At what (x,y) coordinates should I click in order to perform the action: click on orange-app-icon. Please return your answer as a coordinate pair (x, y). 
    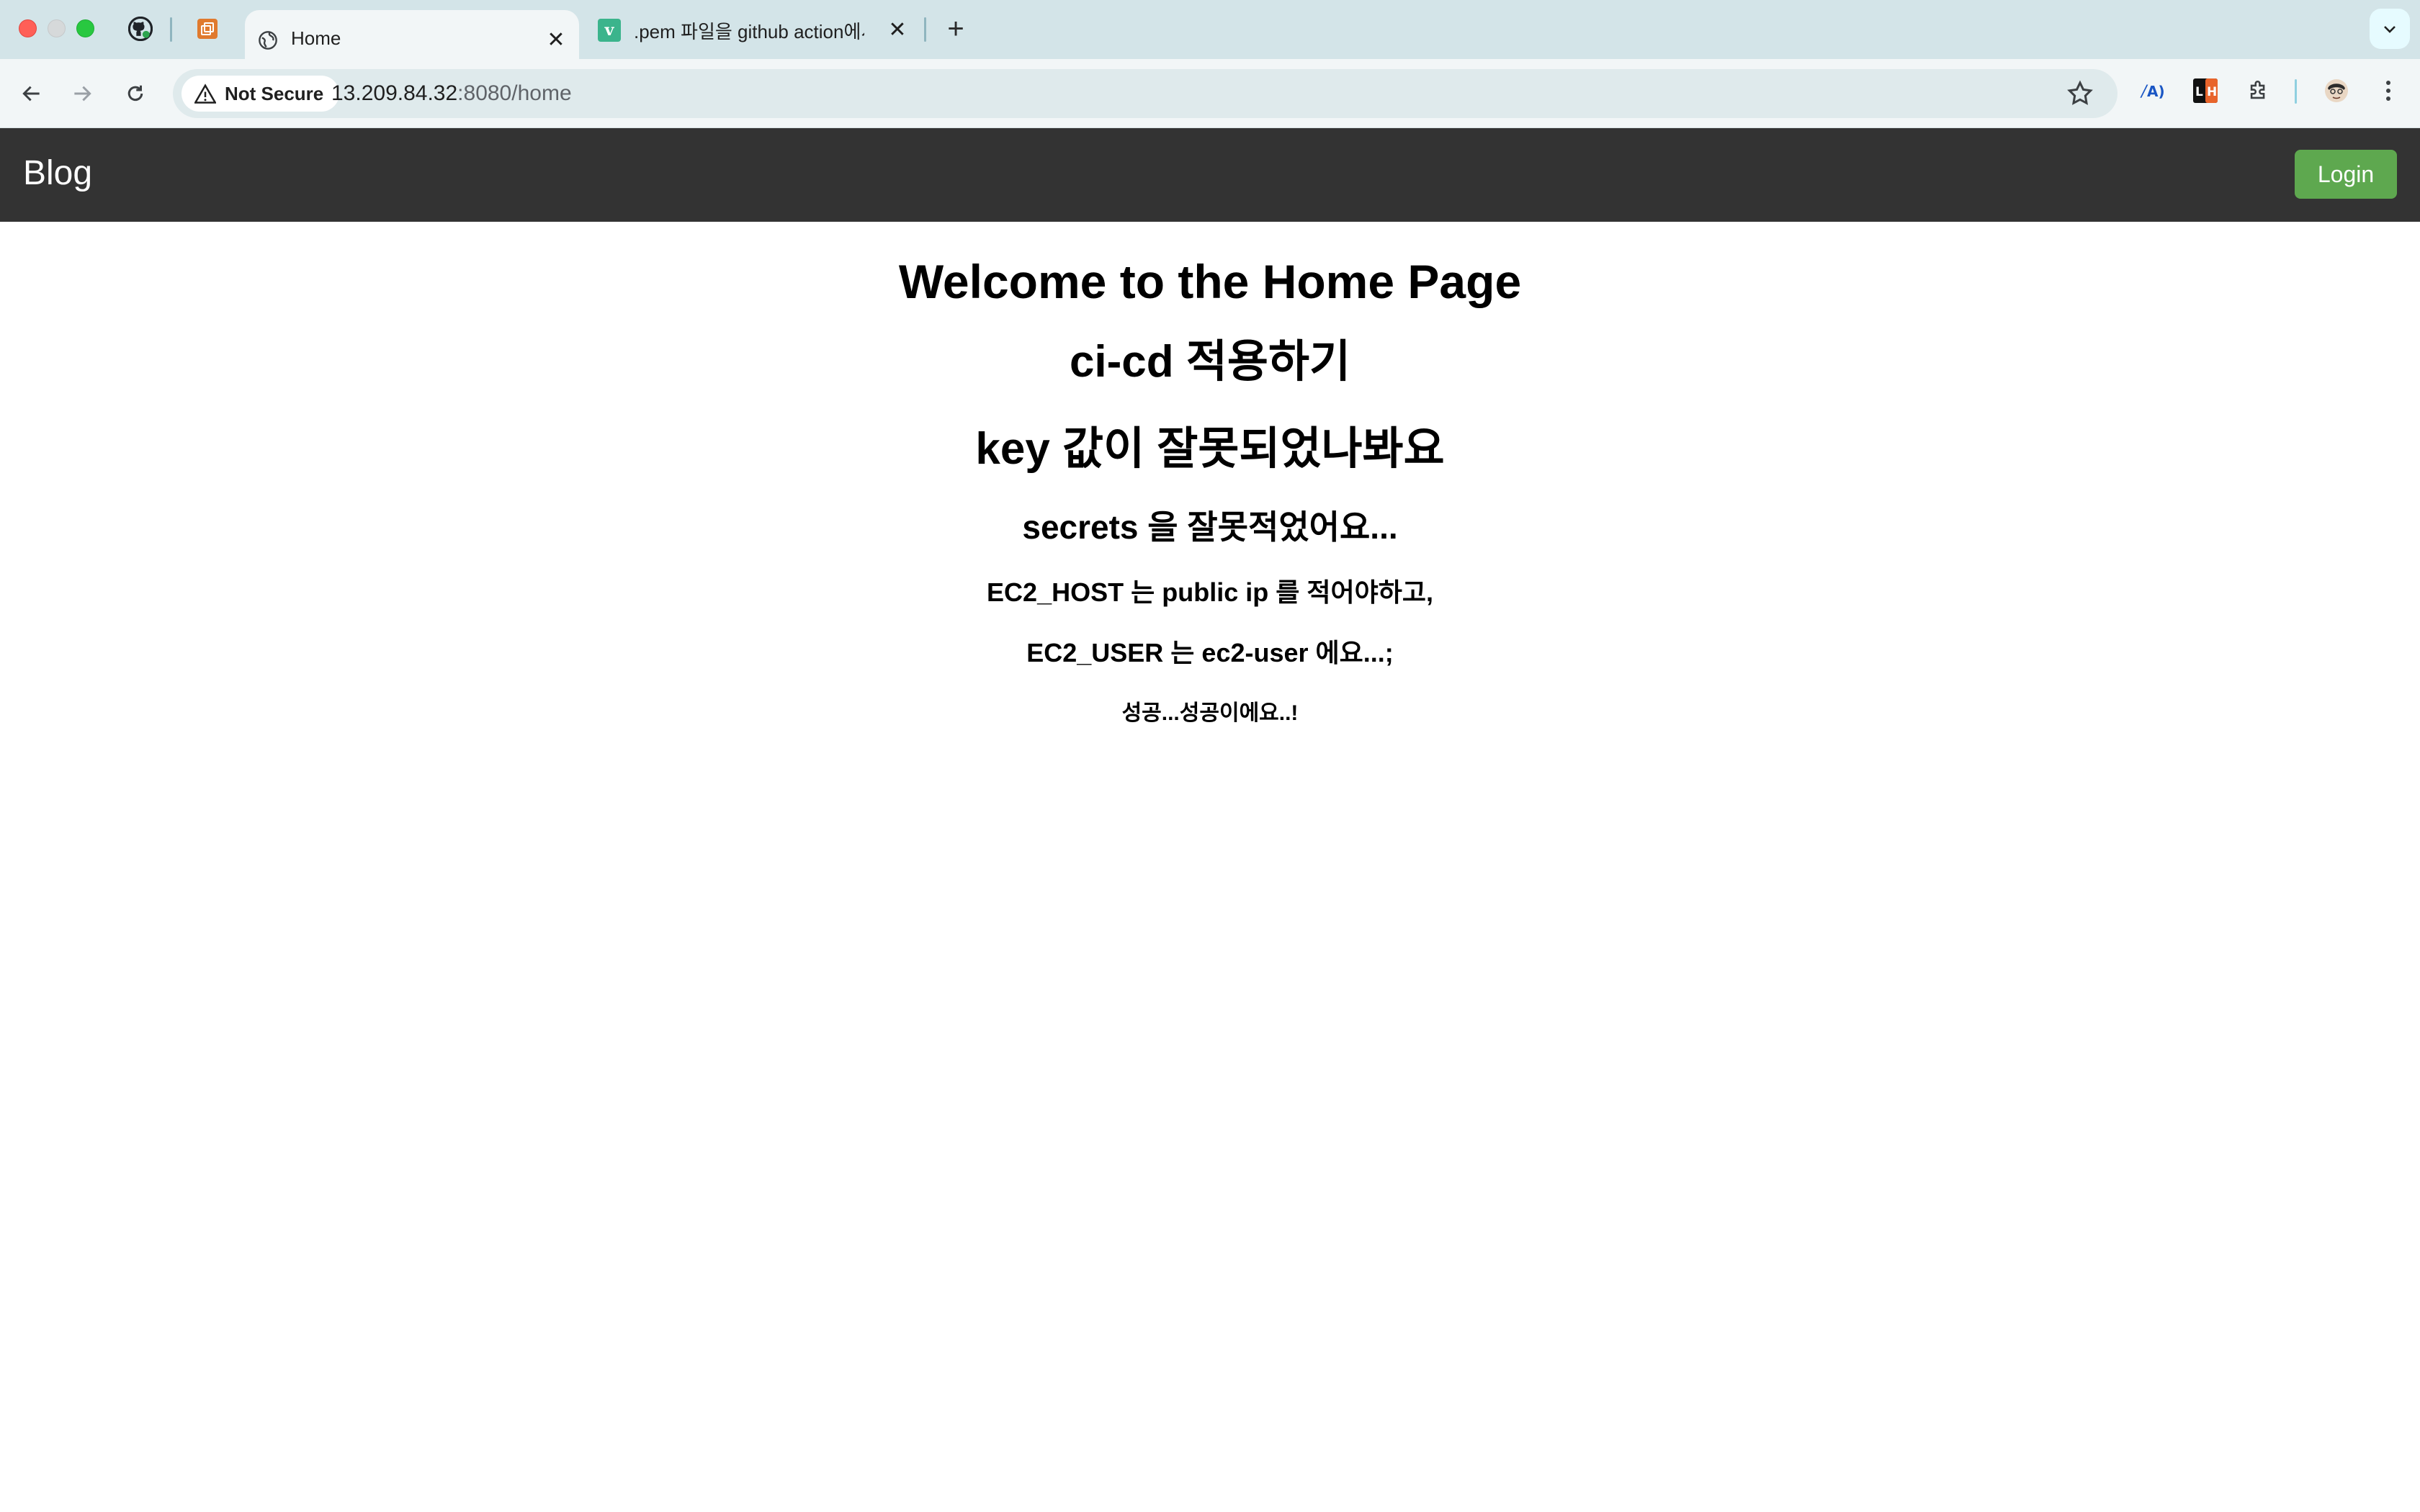
    Looking at the image, I should click on (207, 29).